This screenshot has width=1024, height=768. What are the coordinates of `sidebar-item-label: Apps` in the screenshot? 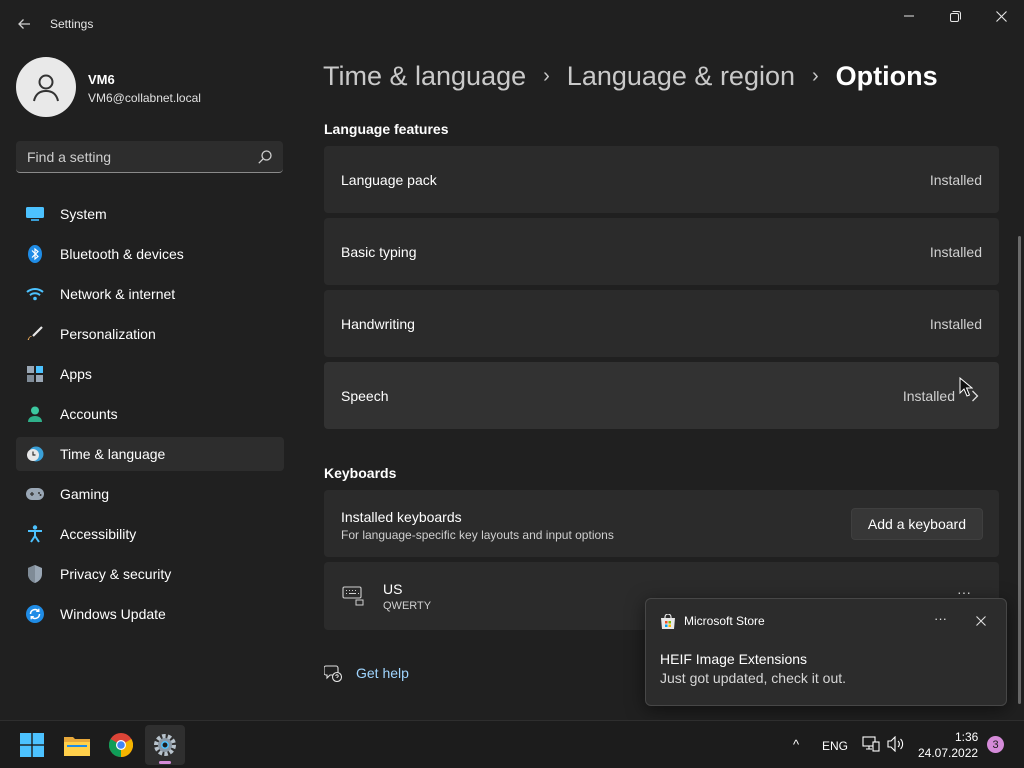 It's located at (76, 374).